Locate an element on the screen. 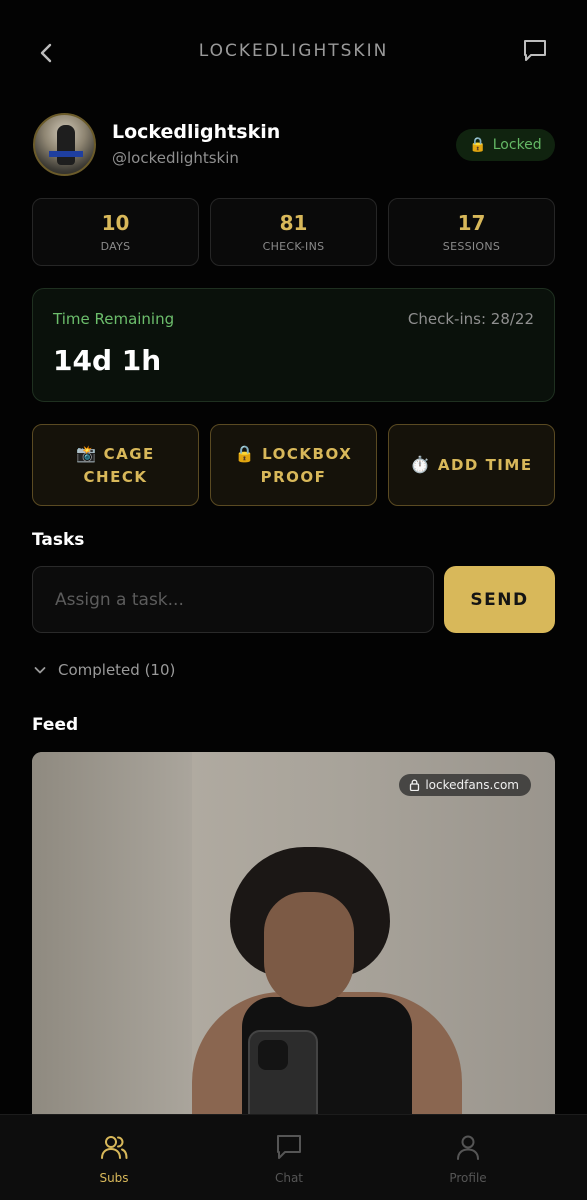 Image resolution: width=587 pixels, height=1200 pixels. avatar-figure is located at coordinates (66, 145).